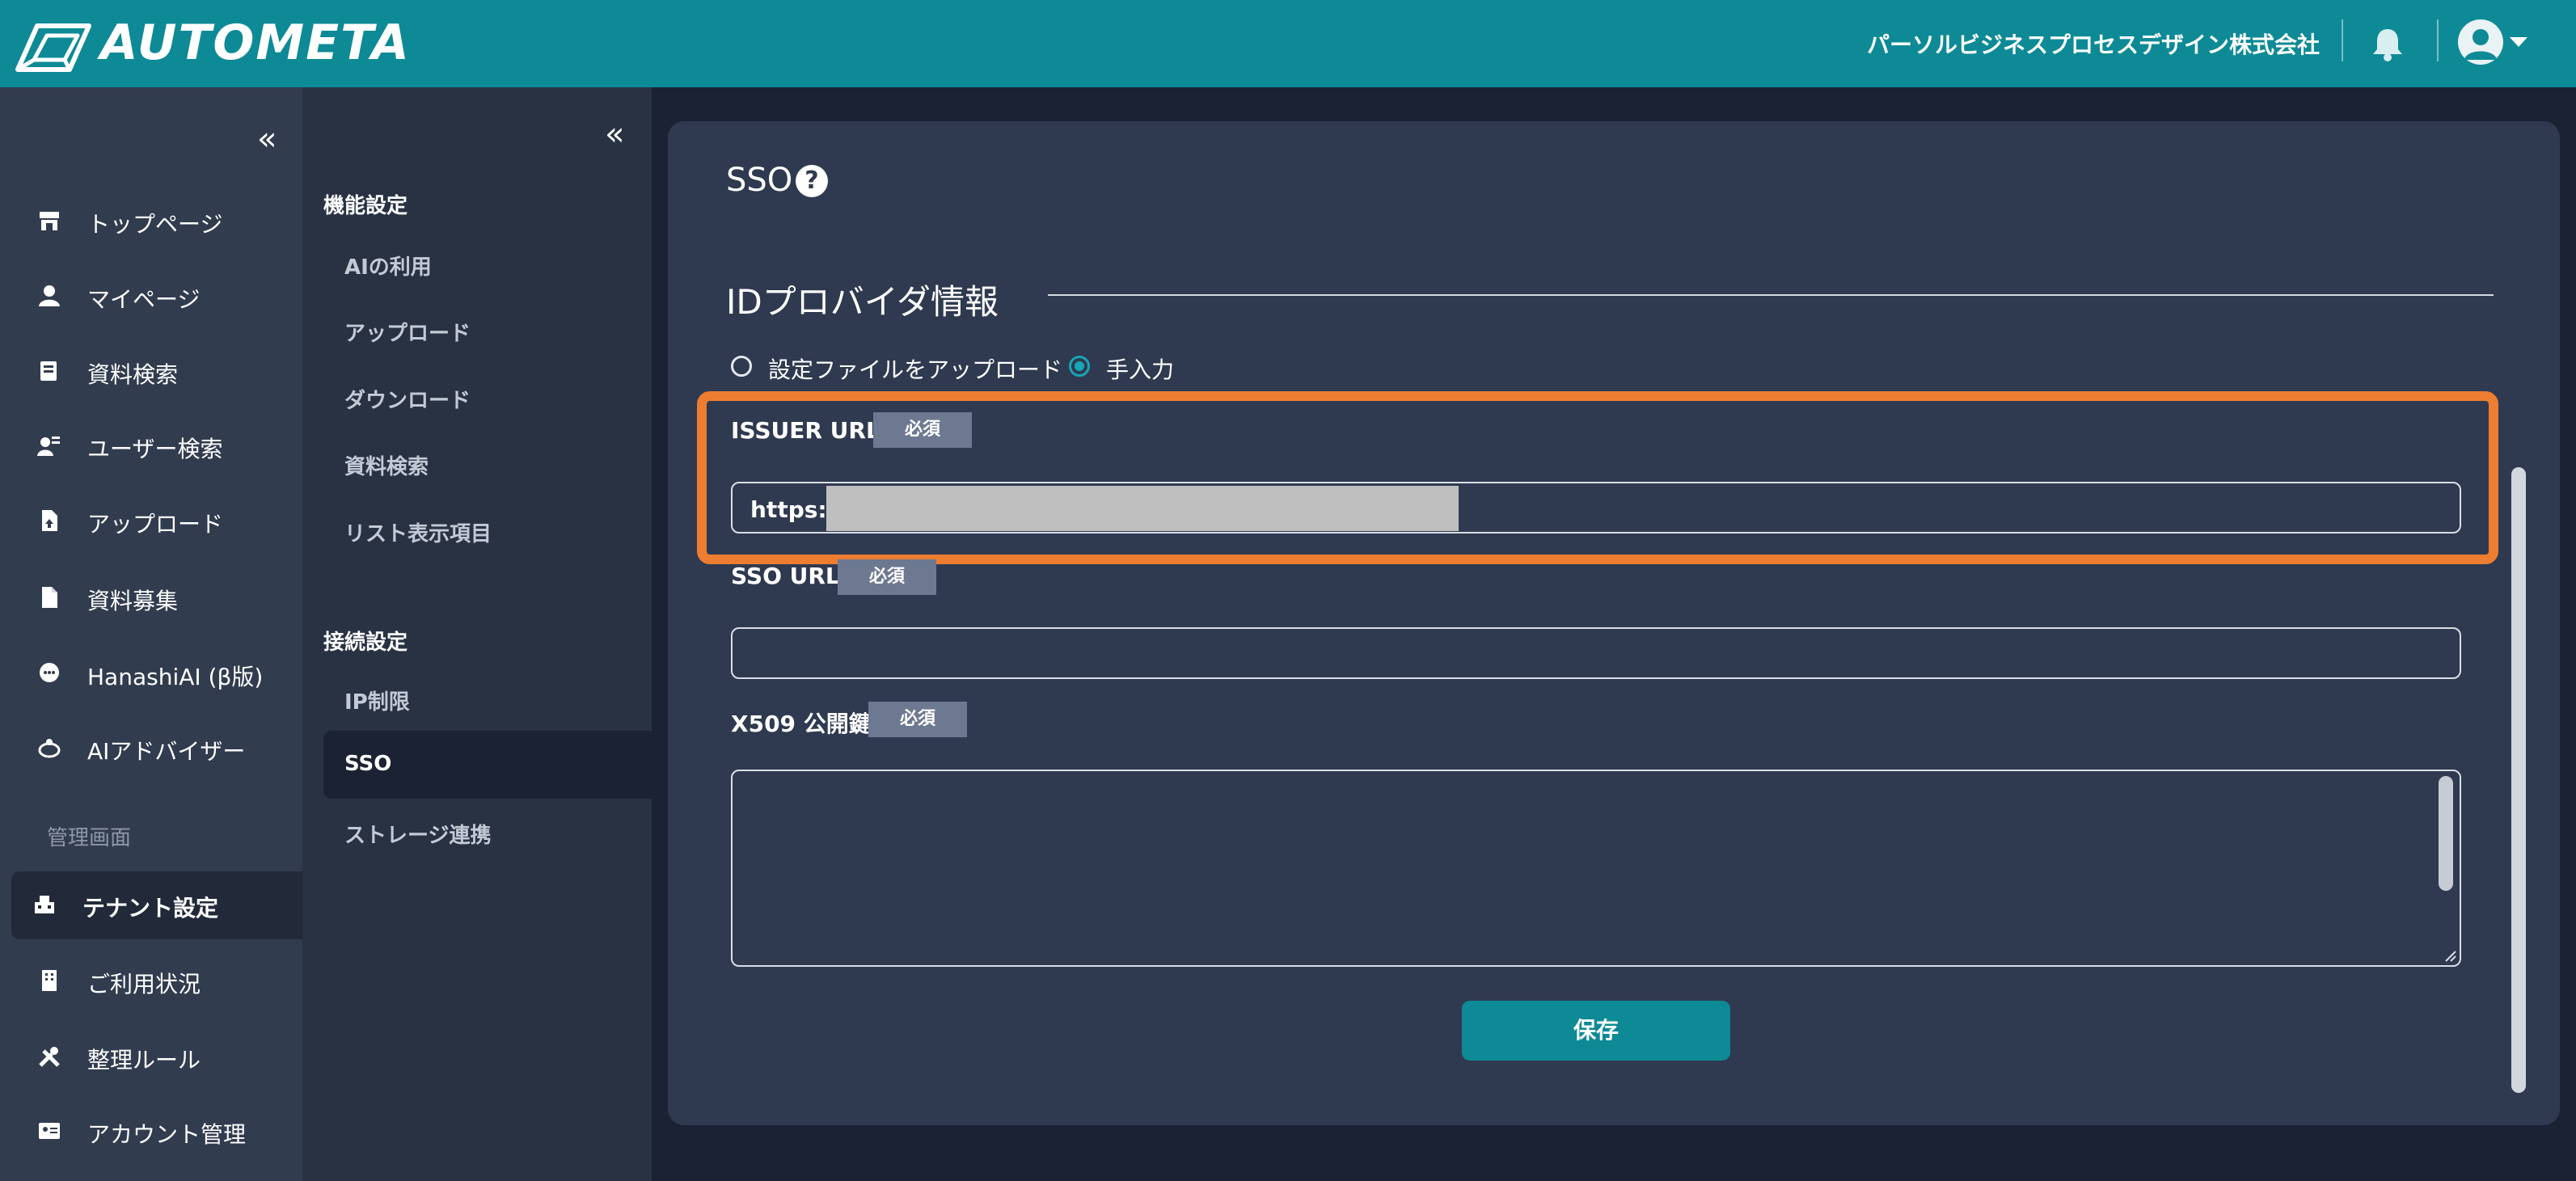  Describe the element at coordinates (1140, 369) in the screenshot. I see `radio-manual-input-label: 手入力` at that location.